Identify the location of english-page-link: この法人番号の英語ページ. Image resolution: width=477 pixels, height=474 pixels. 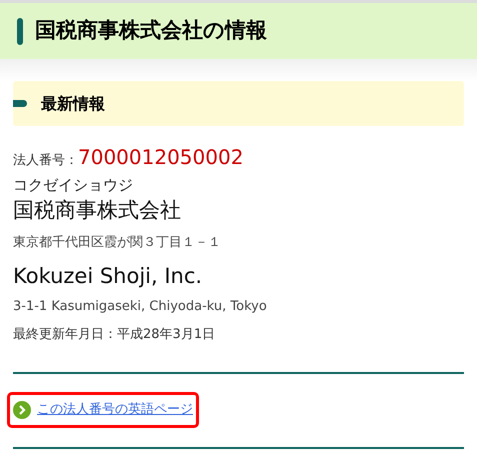
(103, 410).